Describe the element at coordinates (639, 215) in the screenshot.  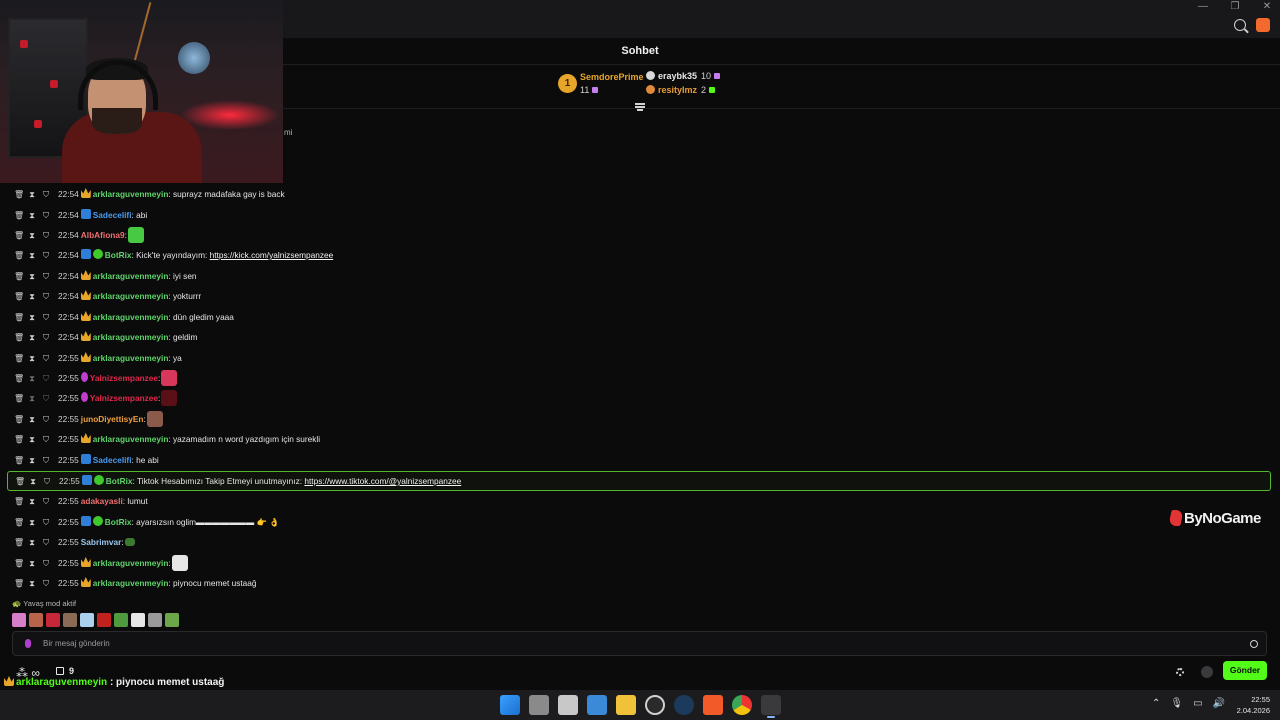
I see `chat-message: 🗑 ⧗ ⛉ 22:54 Sadecelifi: abi` at that location.